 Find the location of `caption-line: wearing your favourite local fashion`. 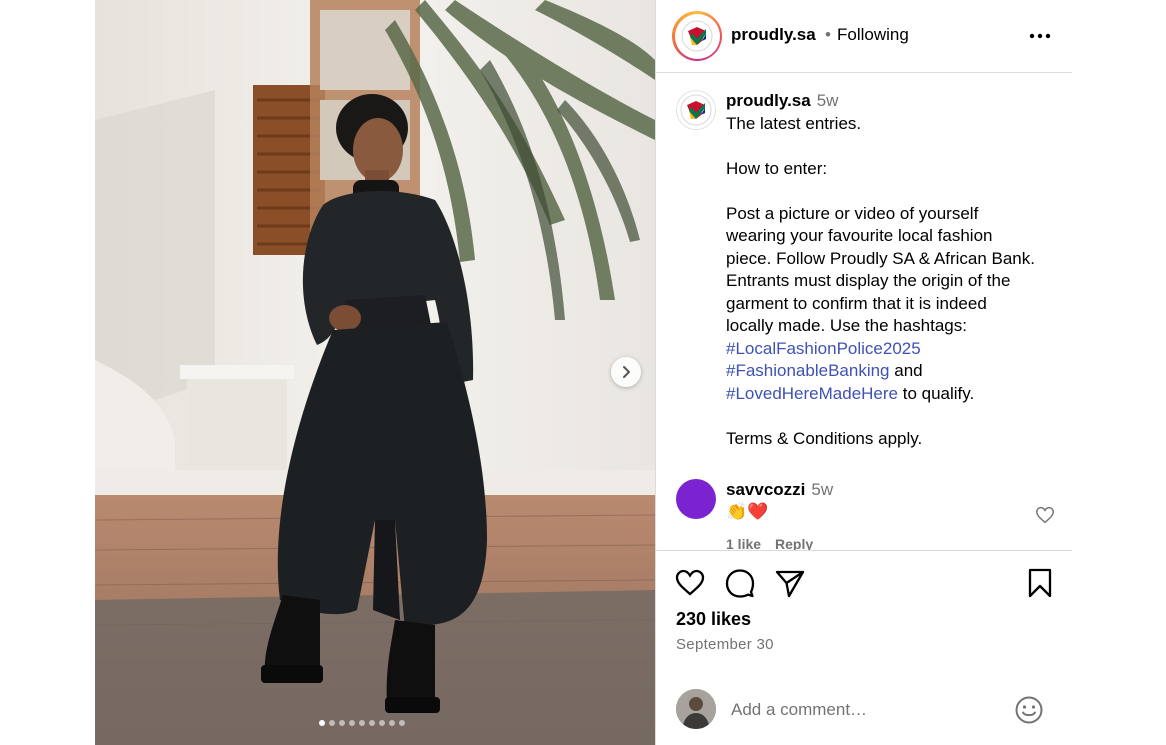

caption-line: wearing your favourite local fashion is located at coordinates (859, 235).